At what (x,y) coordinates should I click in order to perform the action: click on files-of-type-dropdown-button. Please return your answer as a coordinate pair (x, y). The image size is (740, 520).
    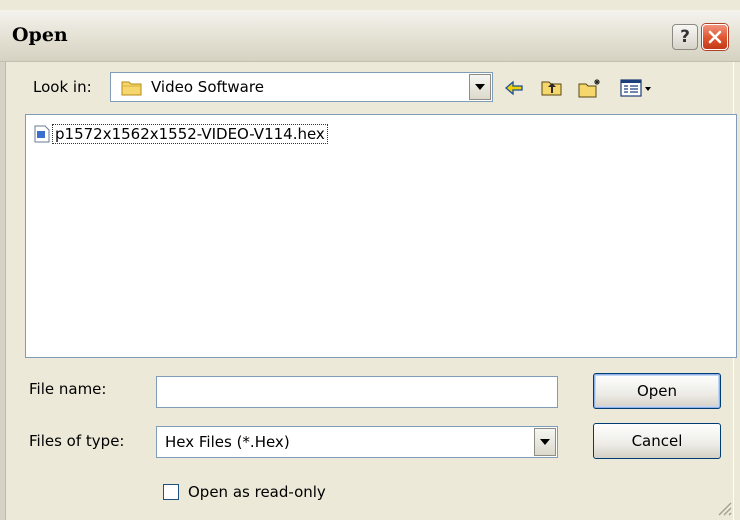
    Looking at the image, I should click on (545, 442).